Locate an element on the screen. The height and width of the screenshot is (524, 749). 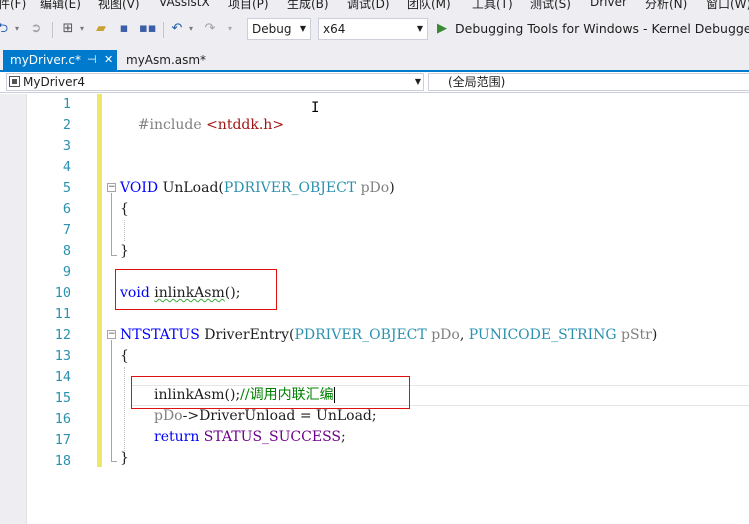
menu-driver: Driver is located at coordinates (608, 4).